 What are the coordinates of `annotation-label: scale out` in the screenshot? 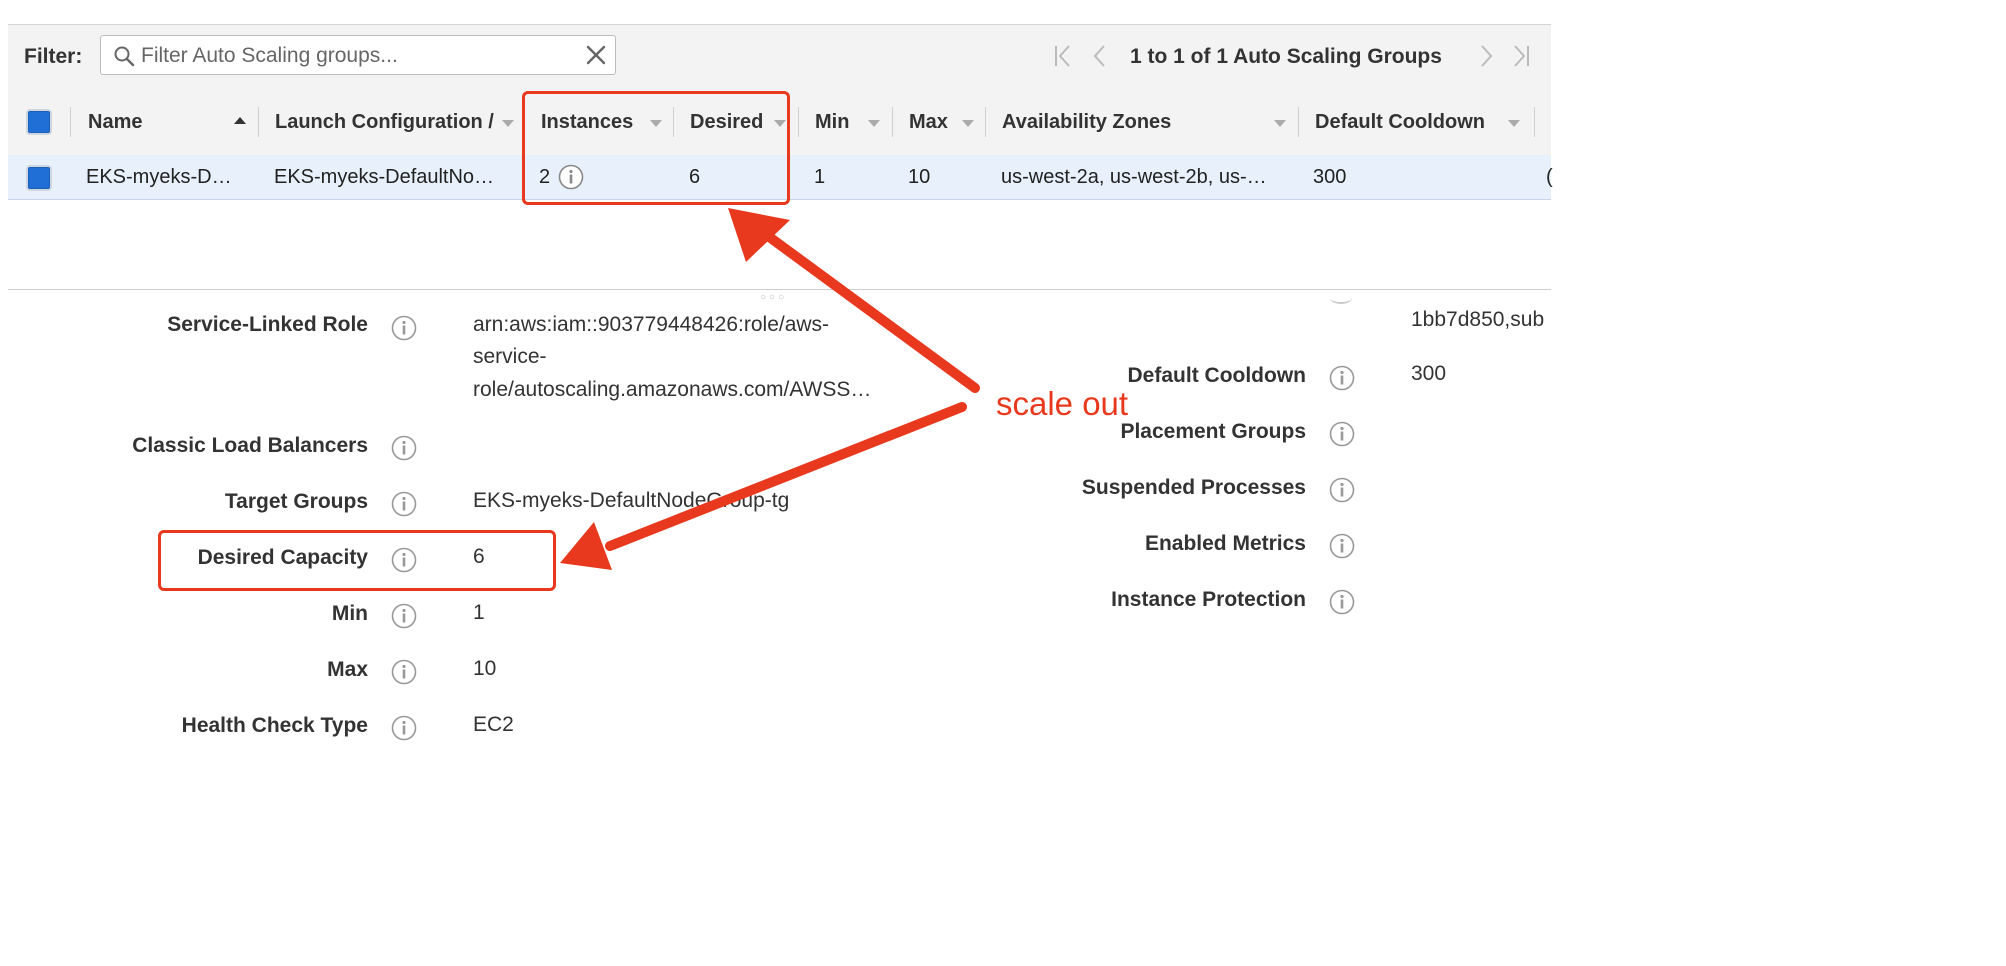 It's located at (1062, 403).